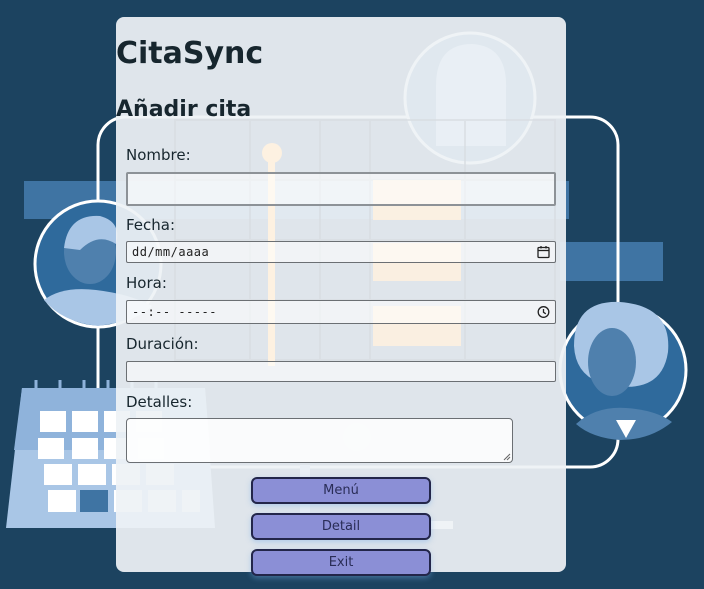 Image resolution: width=704 pixels, height=589 pixels. What do you see at coordinates (341, 371) in the screenshot?
I see `duracion-input` at bounding box center [341, 371].